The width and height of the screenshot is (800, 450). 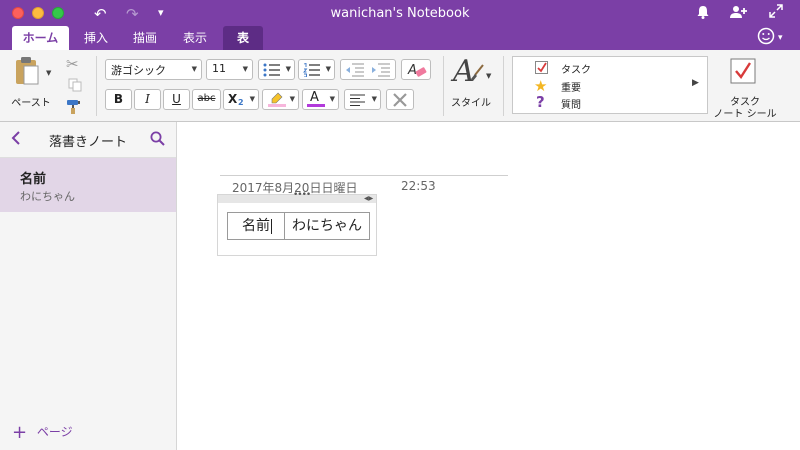 What do you see at coordinates (272, 71) in the screenshot?
I see `bullet-list-icon` at bounding box center [272, 71].